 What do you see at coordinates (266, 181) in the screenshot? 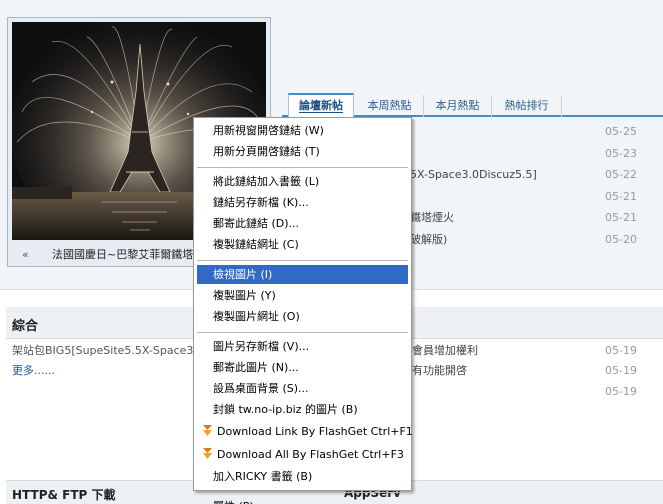
I see `menu-item-label: 將此鏈結加入書籤 (L)` at bounding box center [266, 181].